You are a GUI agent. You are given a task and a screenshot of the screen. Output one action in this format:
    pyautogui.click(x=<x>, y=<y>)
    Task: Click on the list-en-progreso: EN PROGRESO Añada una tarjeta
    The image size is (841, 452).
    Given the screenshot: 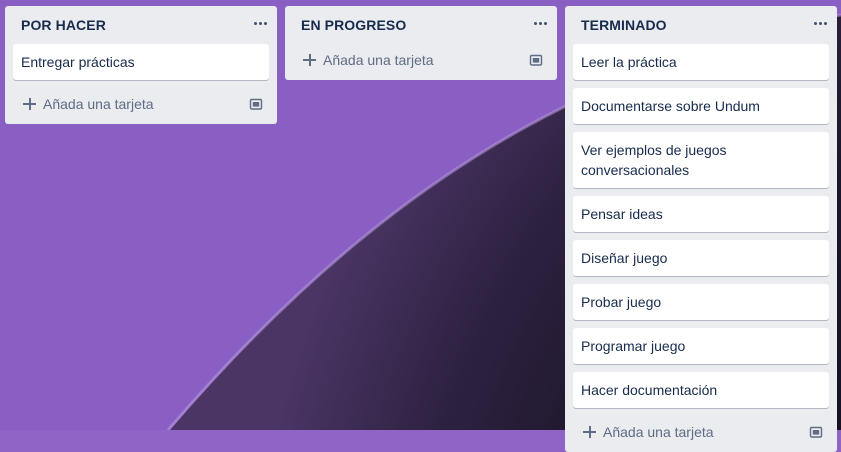 What is the action you would take?
    pyautogui.click(x=421, y=43)
    